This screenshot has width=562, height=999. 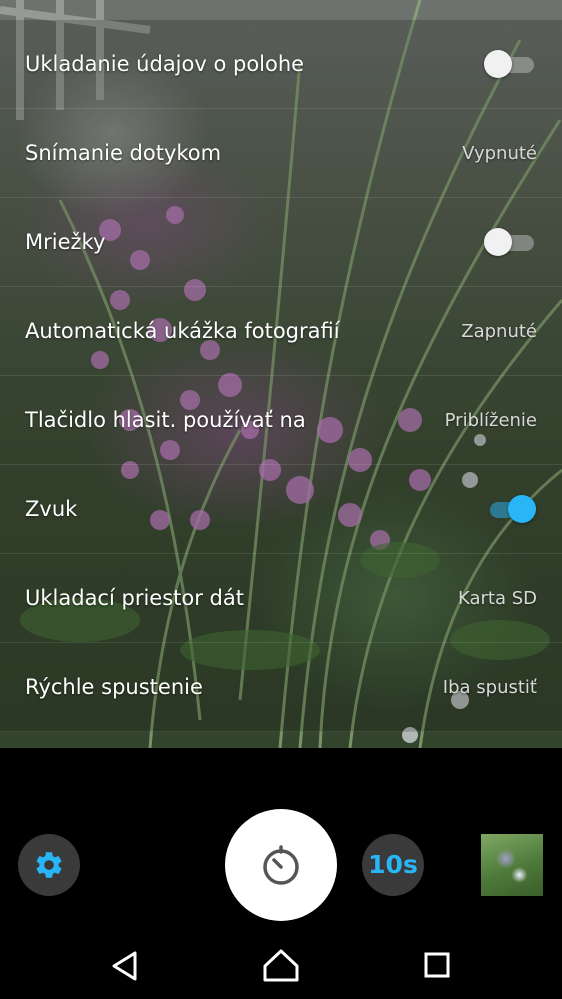 What do you see at coordinates (51, 509) in the screenshot?
I see `setting-label: Zvuk` at bounding box center [51, 509].